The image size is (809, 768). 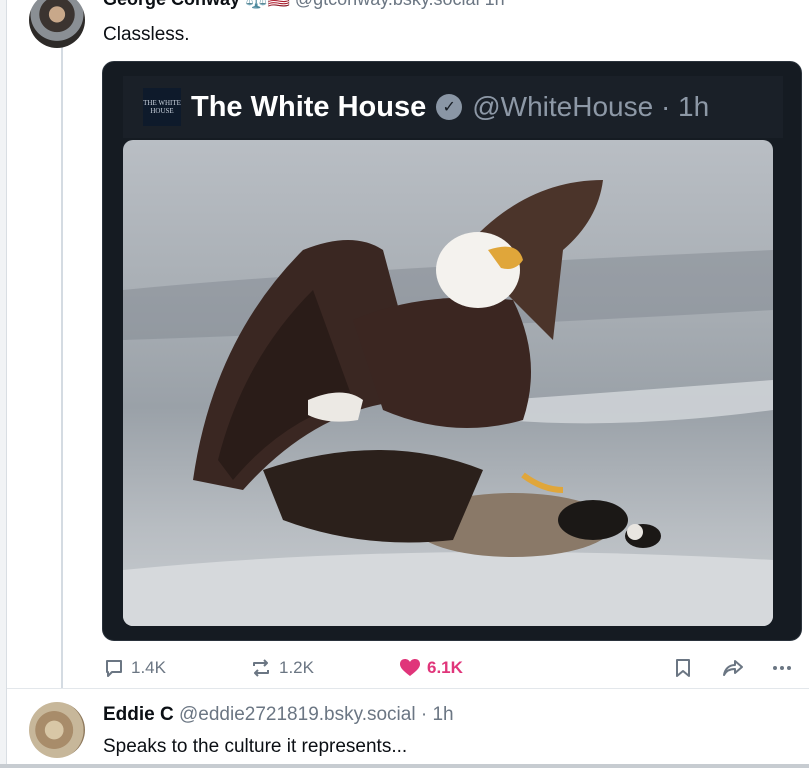 I want to click on post-time: 1h, so click(x=495, y=4).